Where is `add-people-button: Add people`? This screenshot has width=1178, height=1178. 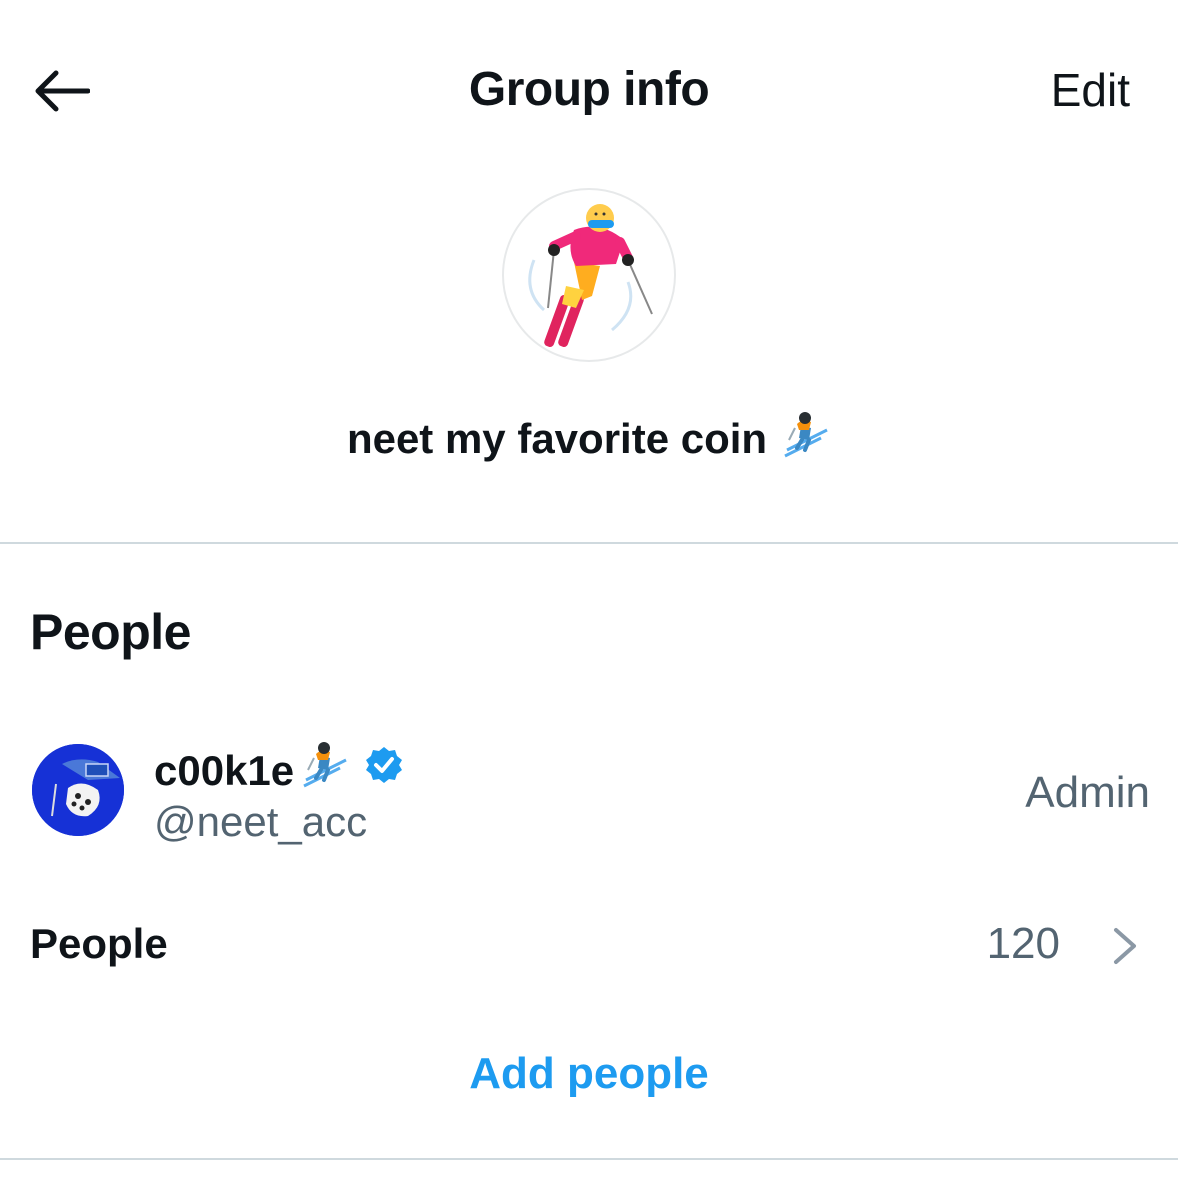 add-people-button: Add people is located at coordinates (589, 1074).